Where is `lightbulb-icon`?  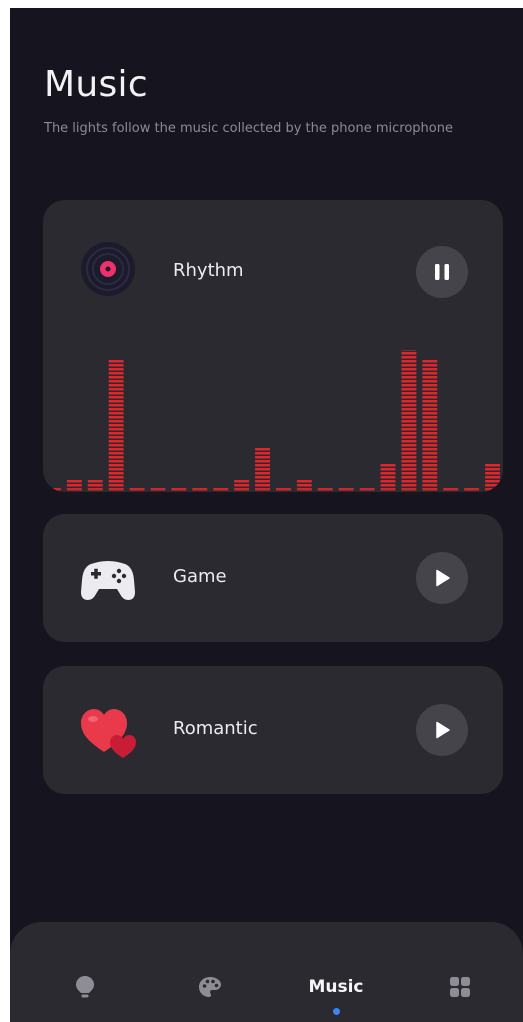
lightbulb-icon is located at coordinates (85, 987).